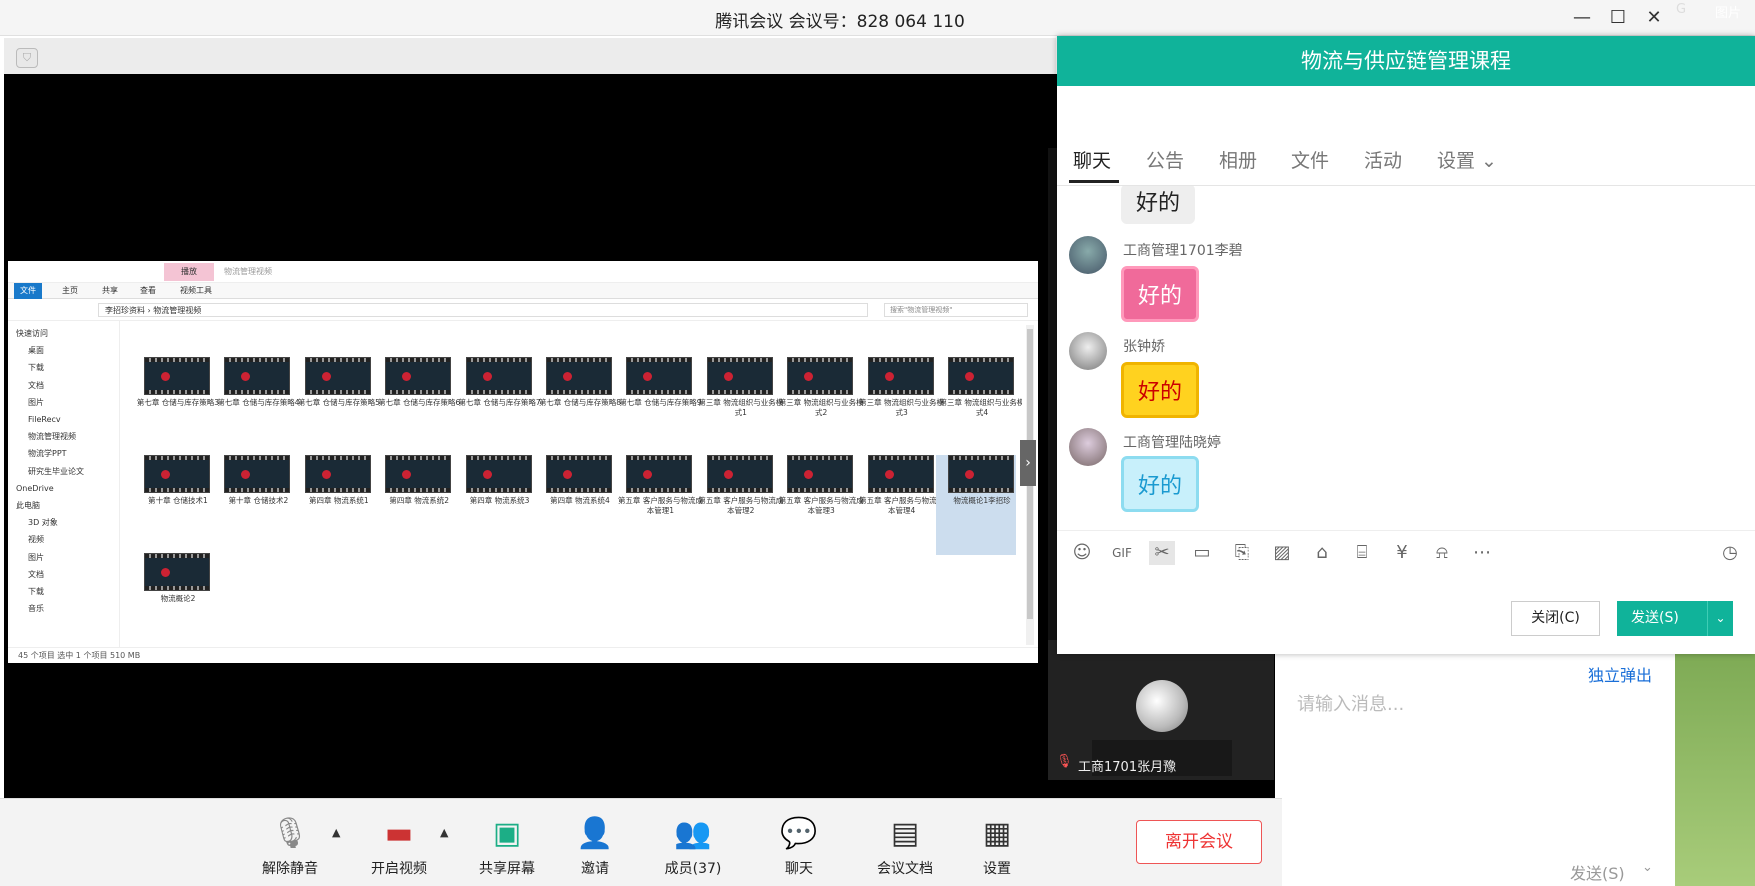  What do you see at coordinates (1730, 553) in the screenshot?
I see `clock-icon: ◷` at bounding box center [1730, 553].